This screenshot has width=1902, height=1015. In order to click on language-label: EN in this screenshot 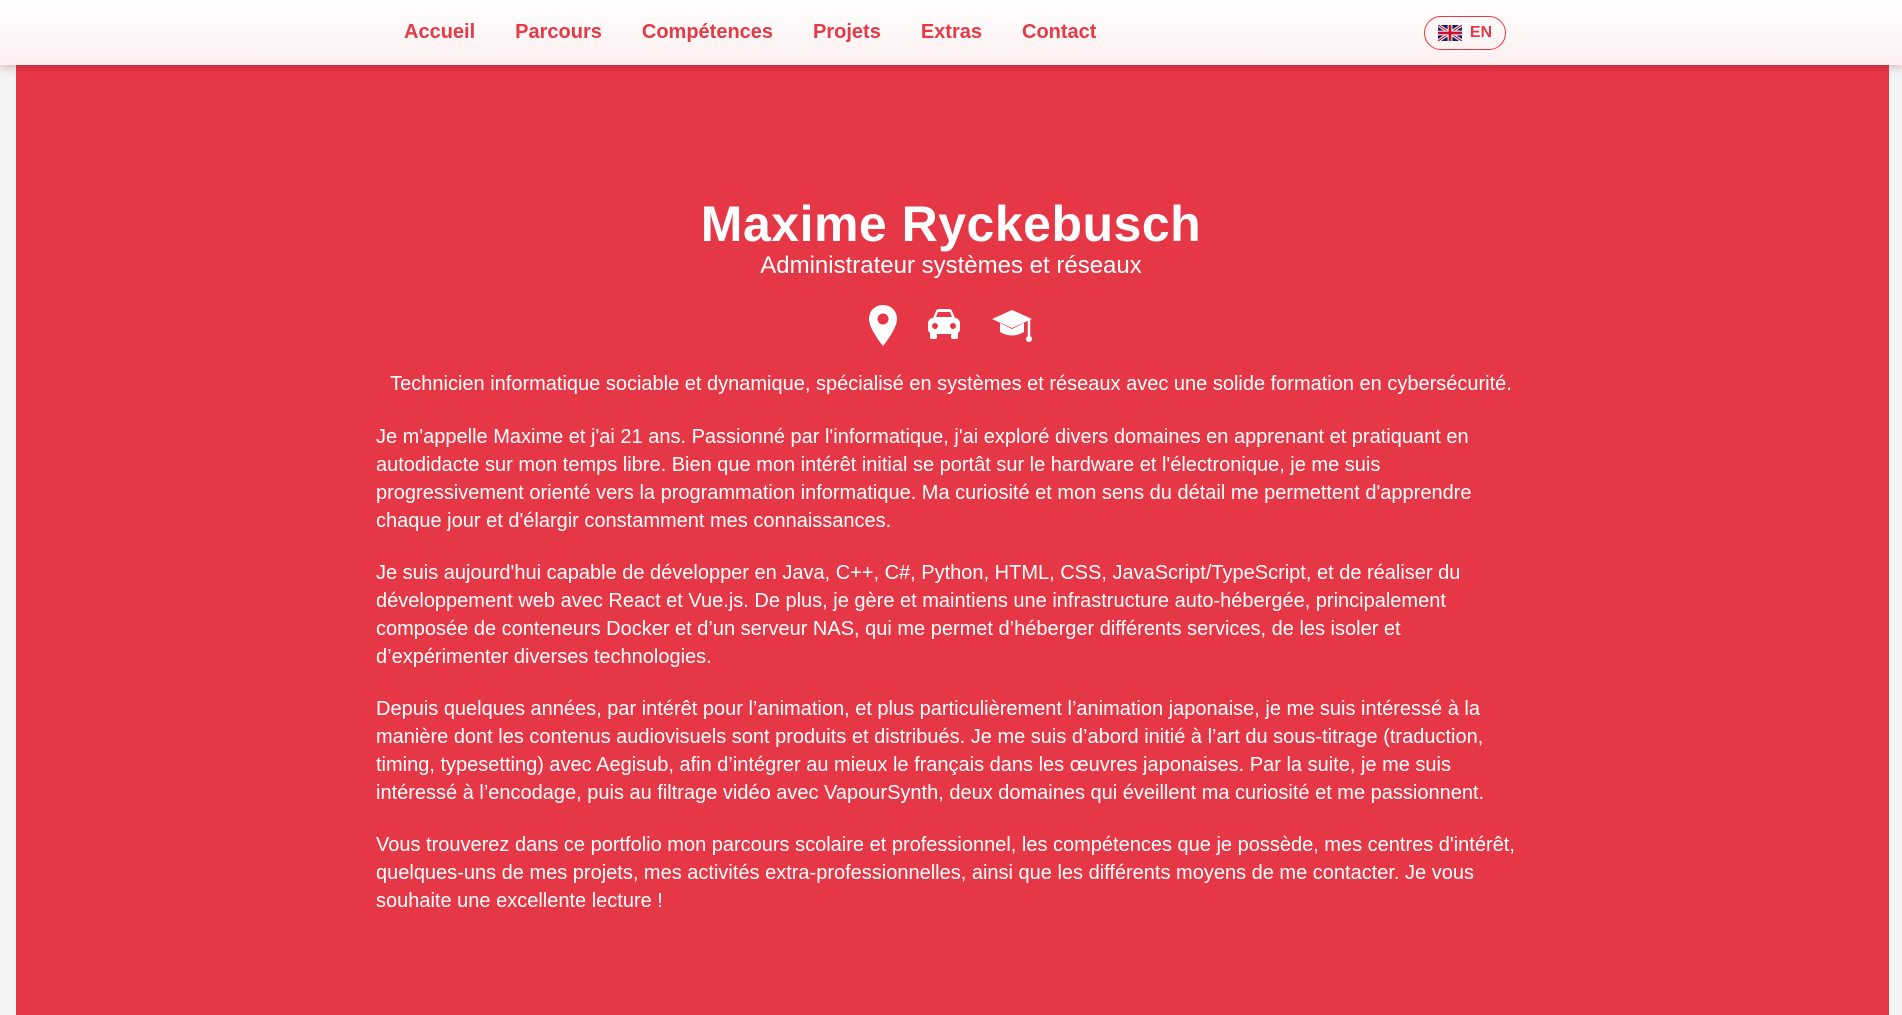, I will do `click(1481, 32)`.